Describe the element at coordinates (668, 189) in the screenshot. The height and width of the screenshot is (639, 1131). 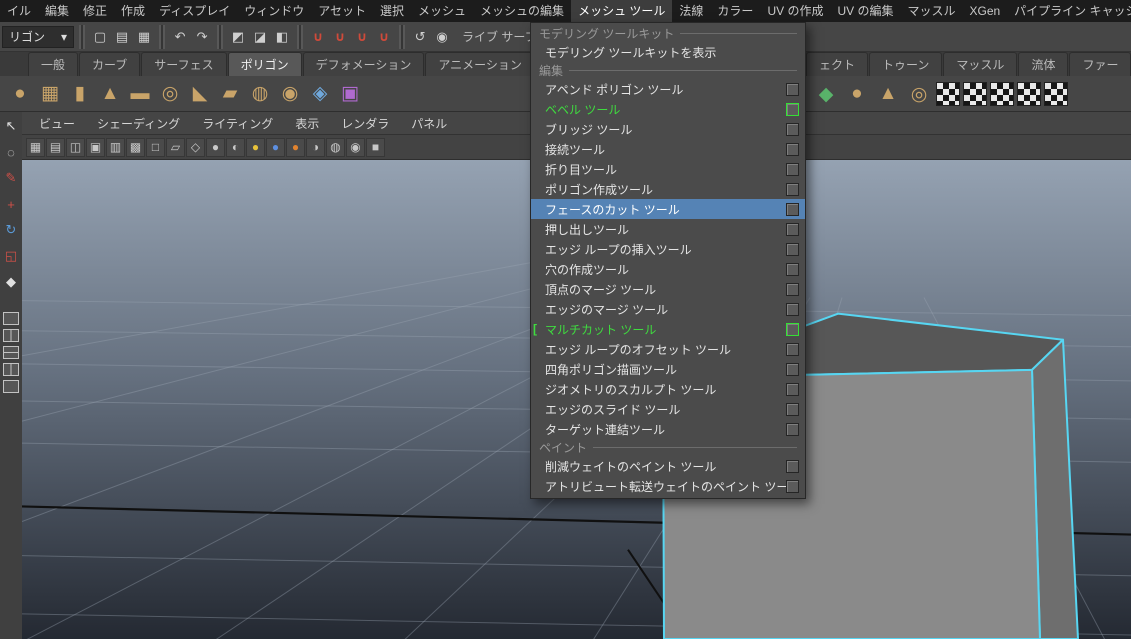
I see `menu-item-create-polygon-tool: ポリゴン作成ツール` at that location.